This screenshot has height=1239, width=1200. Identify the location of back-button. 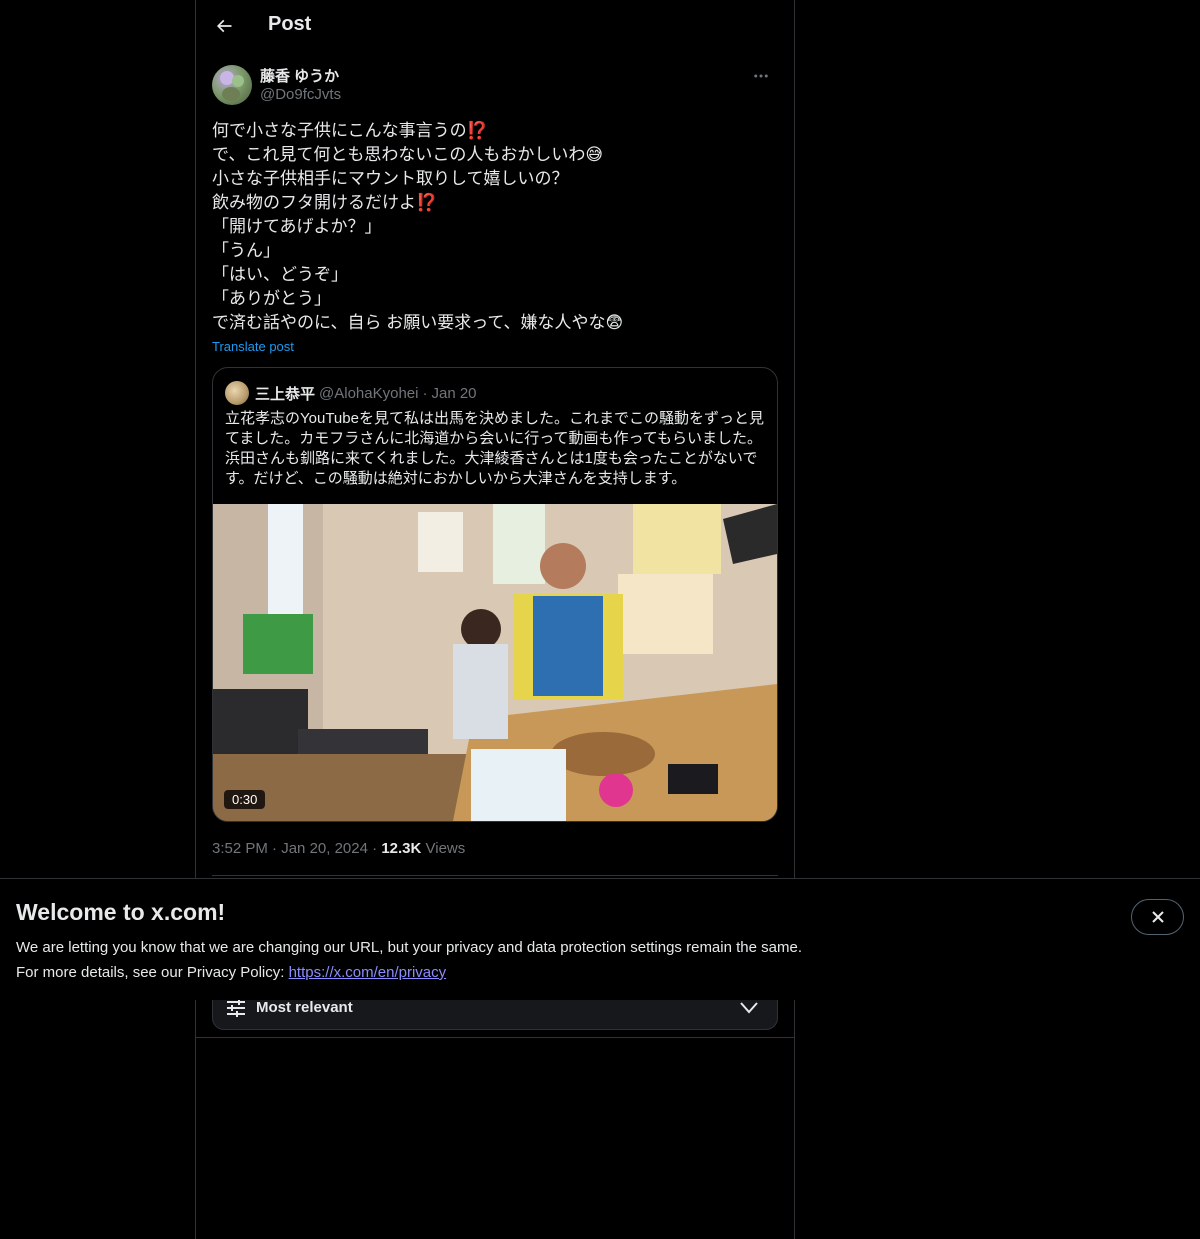
(224, 26).